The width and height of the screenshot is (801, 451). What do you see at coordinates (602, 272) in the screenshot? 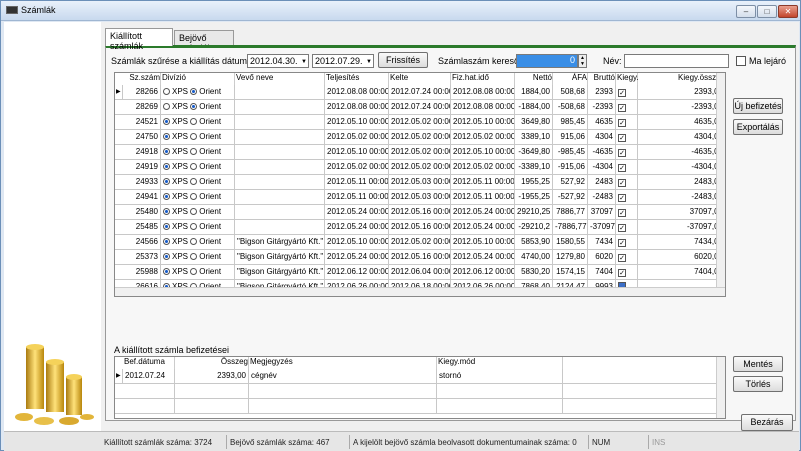
I see `brut-cell: 7404` at bounding box center [602, 272].